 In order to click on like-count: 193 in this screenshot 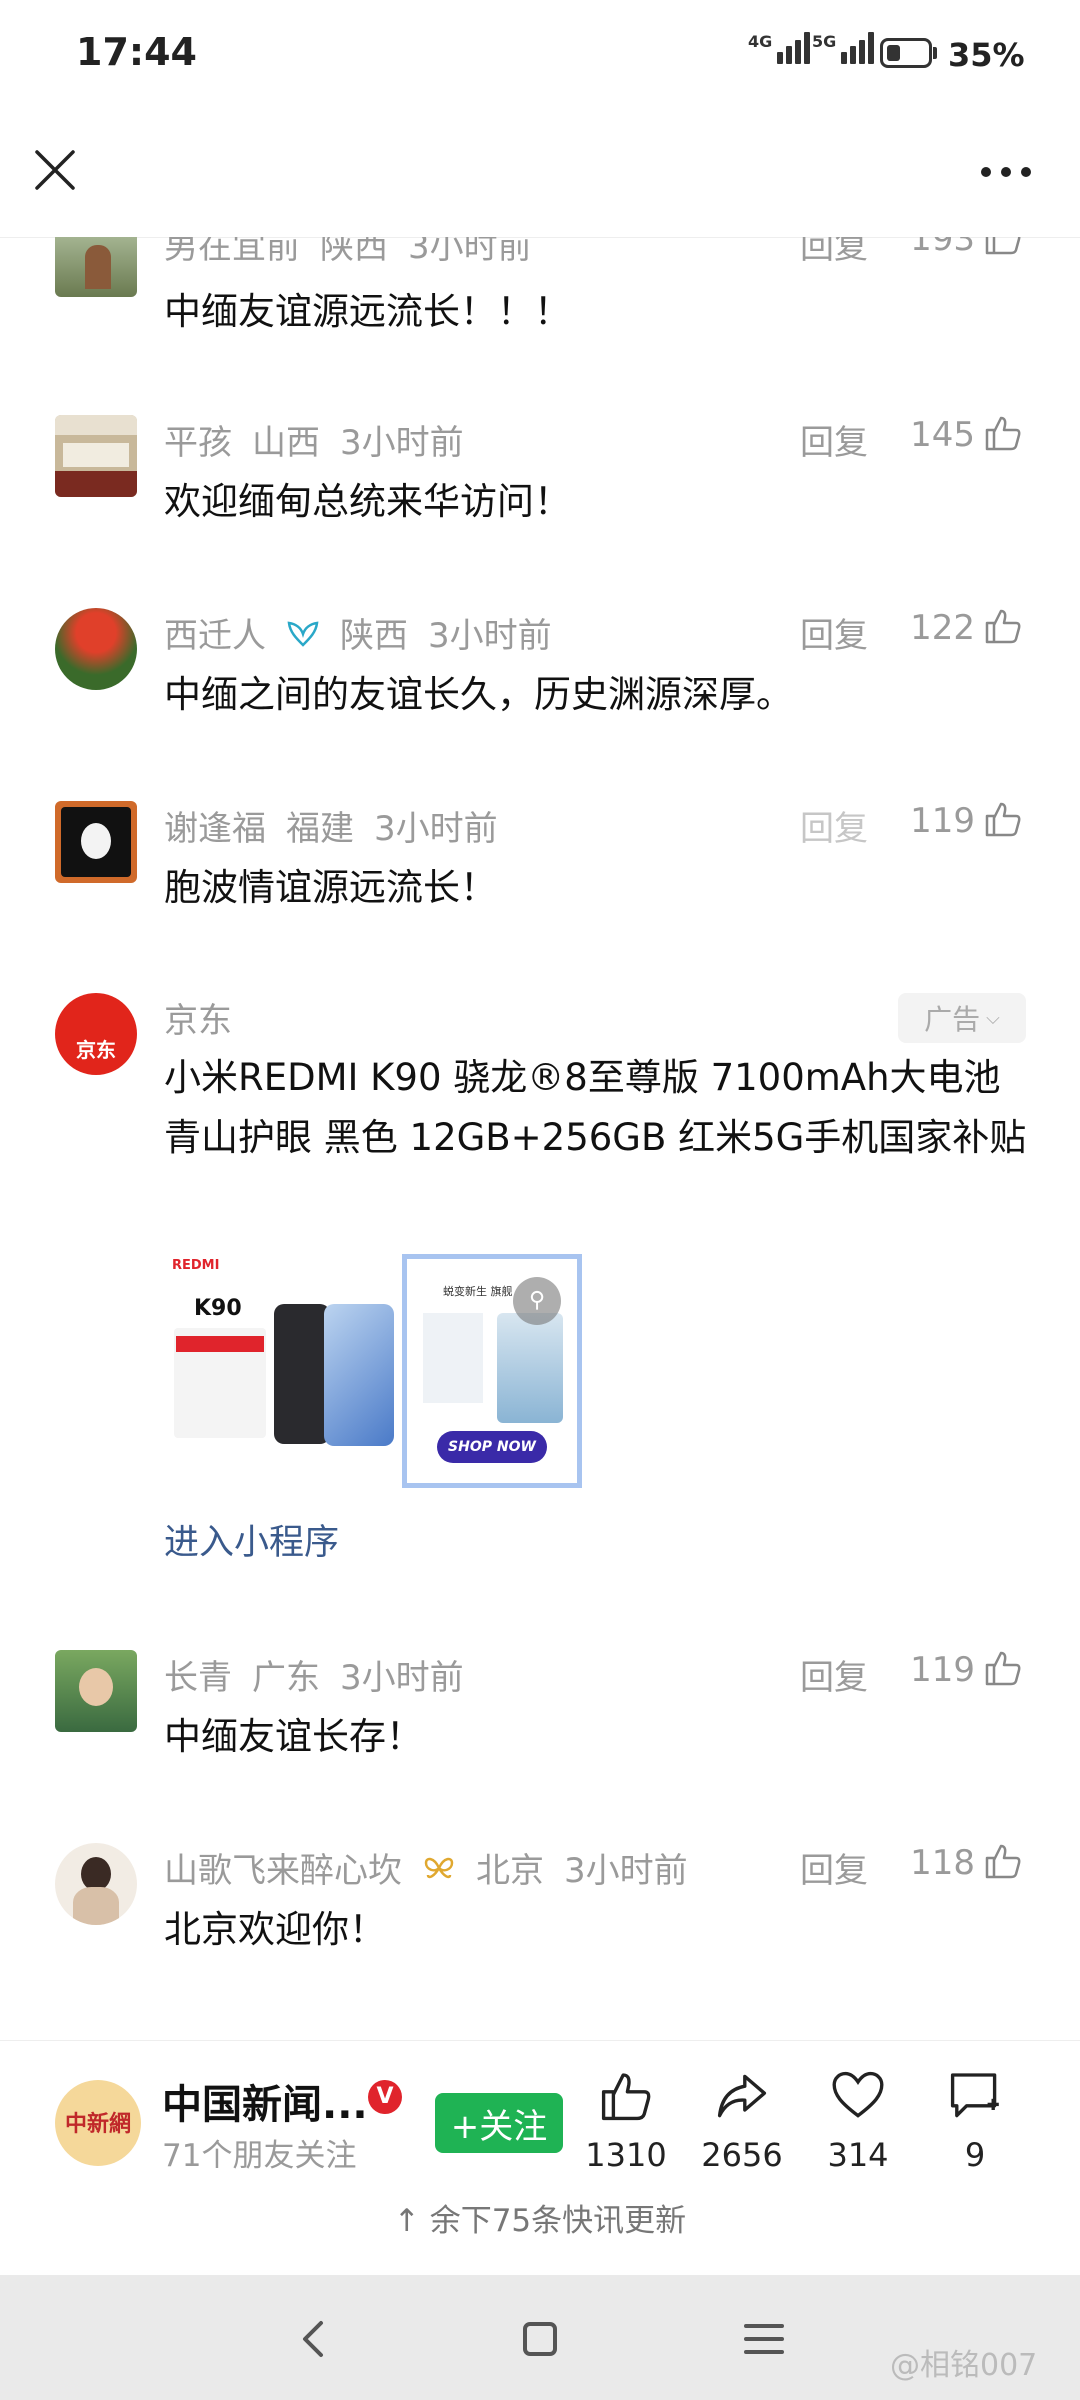, I will do `click(942, 248)`.